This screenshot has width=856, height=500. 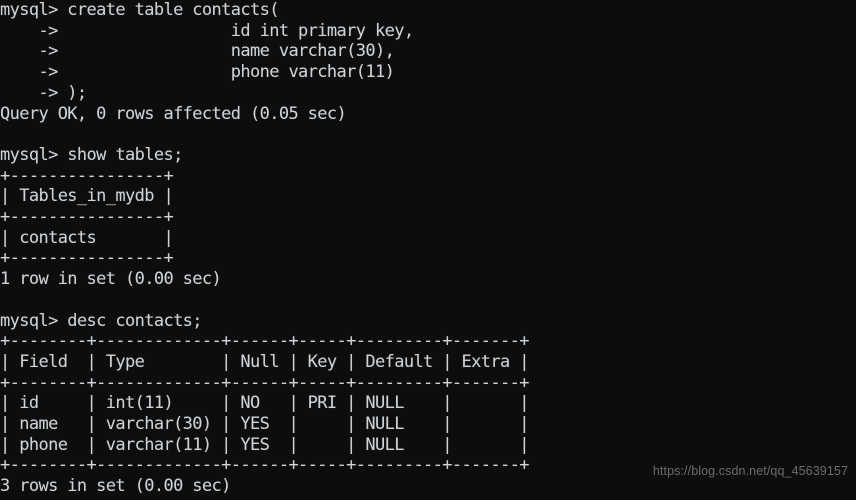 I want to click on csdn-watermark: https://blog.csdn.net/qq_45639157, so click(x=750, y=471).